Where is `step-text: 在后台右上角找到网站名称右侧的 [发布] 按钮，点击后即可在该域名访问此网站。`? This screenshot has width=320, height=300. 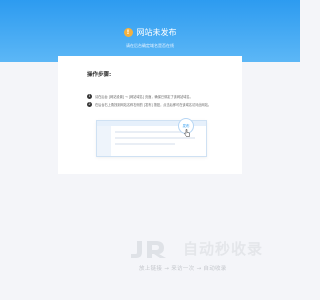 step-text: 在后台右上角找到网站名称右侧的 [发布] 按钮，点击后即可在该域名访问此网站。 is located at coordinates (153, 105).